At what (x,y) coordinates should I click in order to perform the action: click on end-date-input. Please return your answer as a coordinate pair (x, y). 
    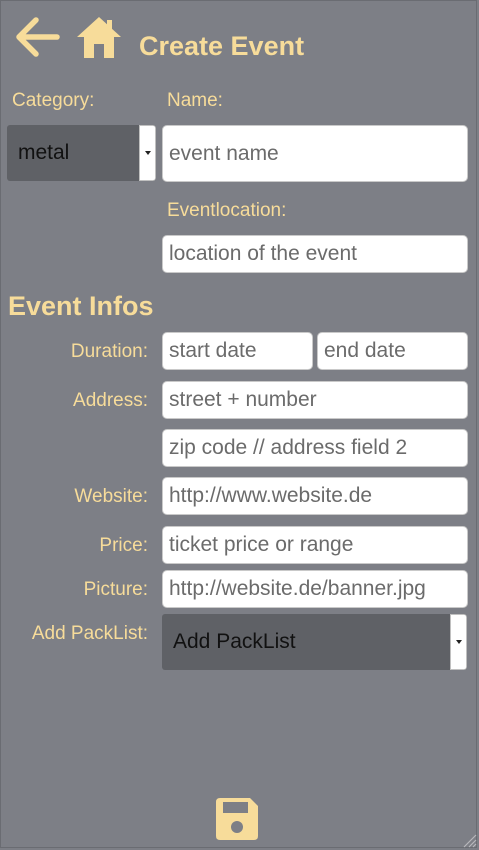
    Looking at the image, I should click on (392, 351).